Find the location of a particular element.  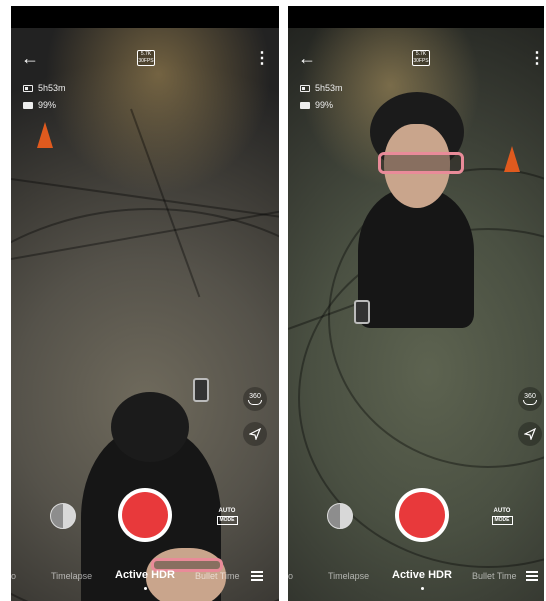

pink-glasses is located at coordinates (421, 163).